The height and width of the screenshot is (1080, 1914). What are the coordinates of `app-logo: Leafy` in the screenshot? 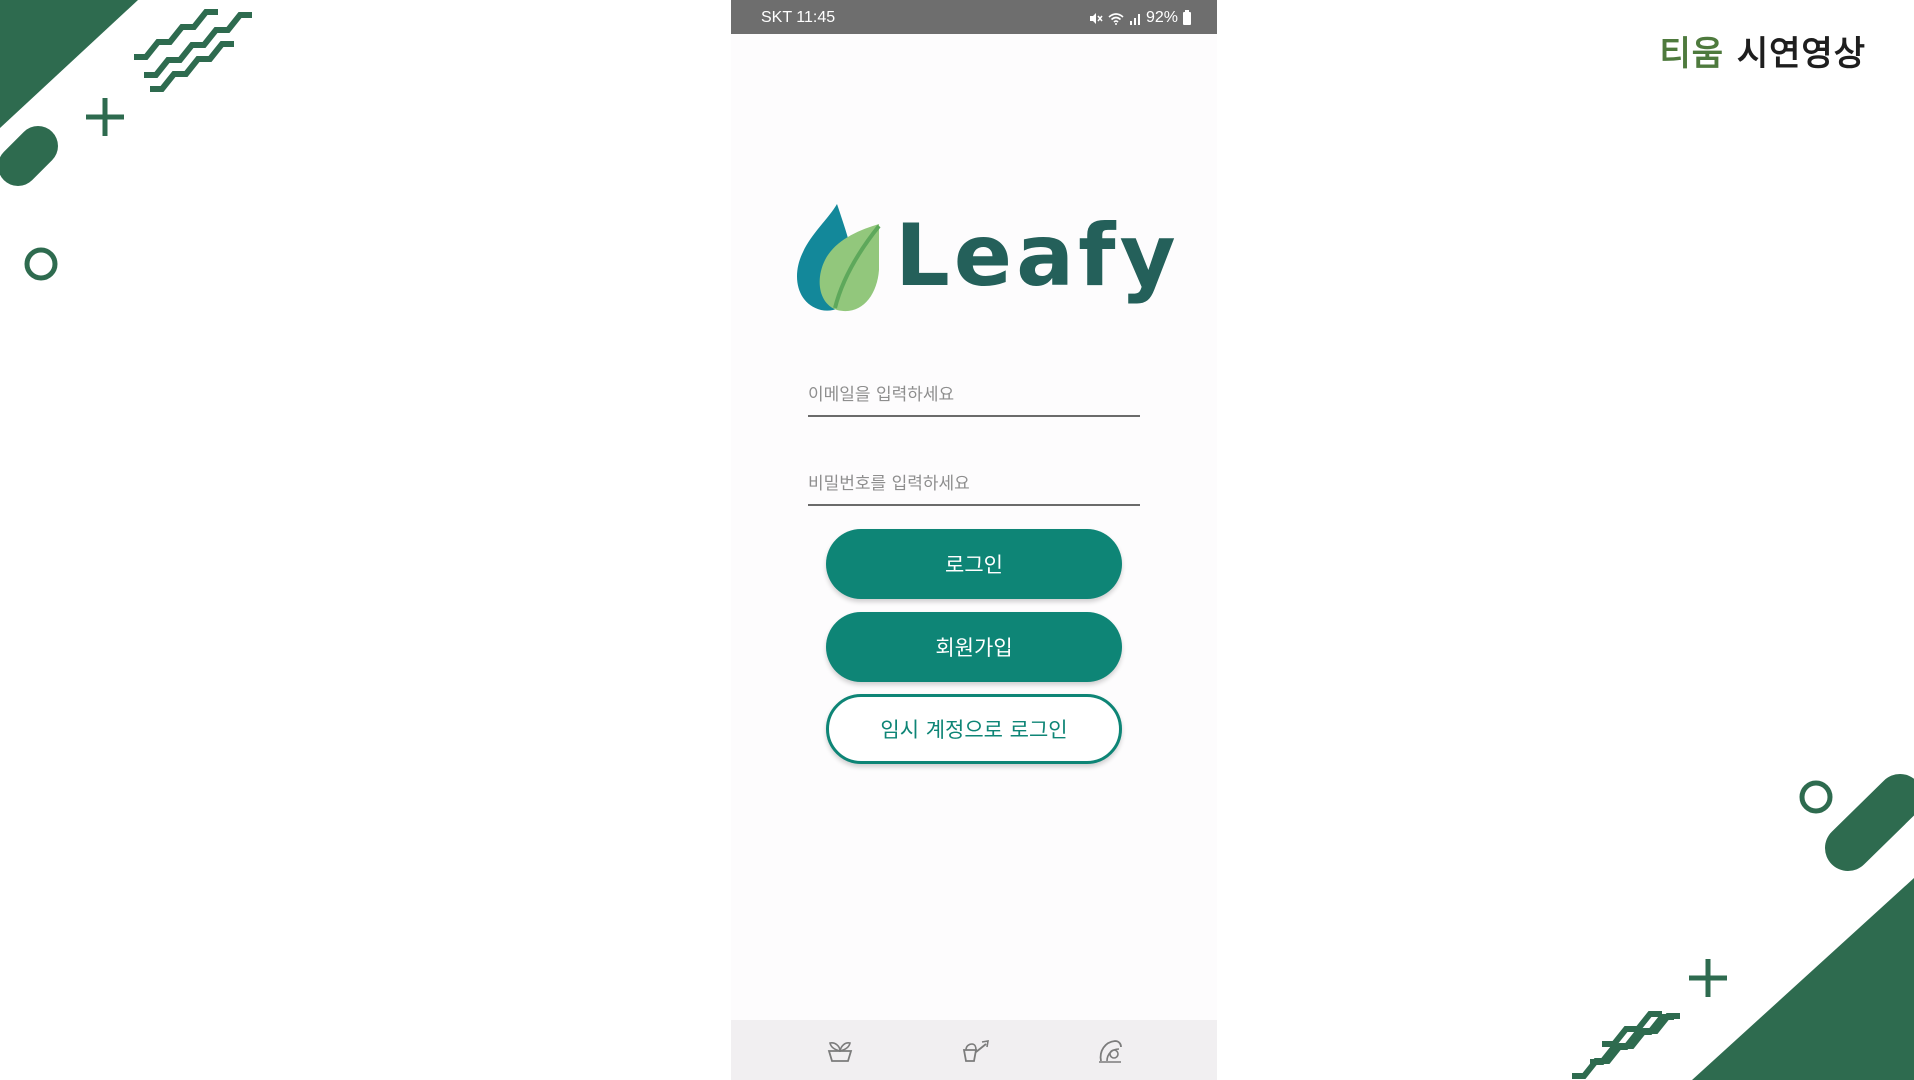 It's located at (982, 258).